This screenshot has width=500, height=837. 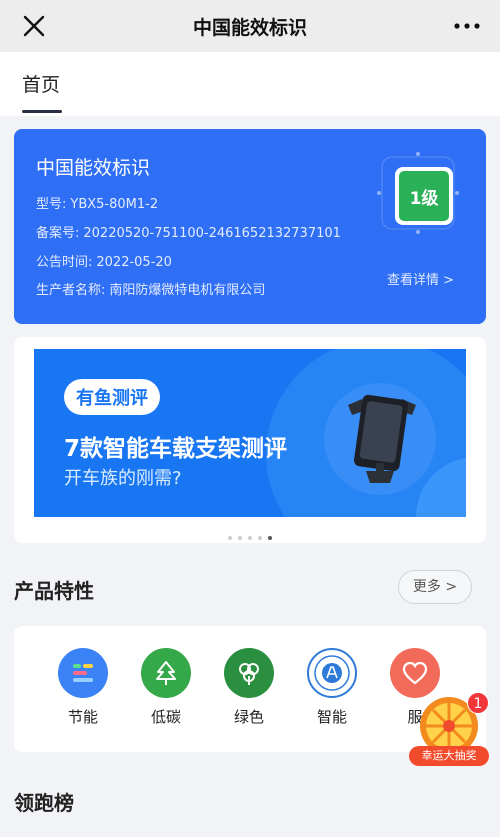 I want to click on banner-headline: 7款智能车载支架测评, so click(x=176, y=449).